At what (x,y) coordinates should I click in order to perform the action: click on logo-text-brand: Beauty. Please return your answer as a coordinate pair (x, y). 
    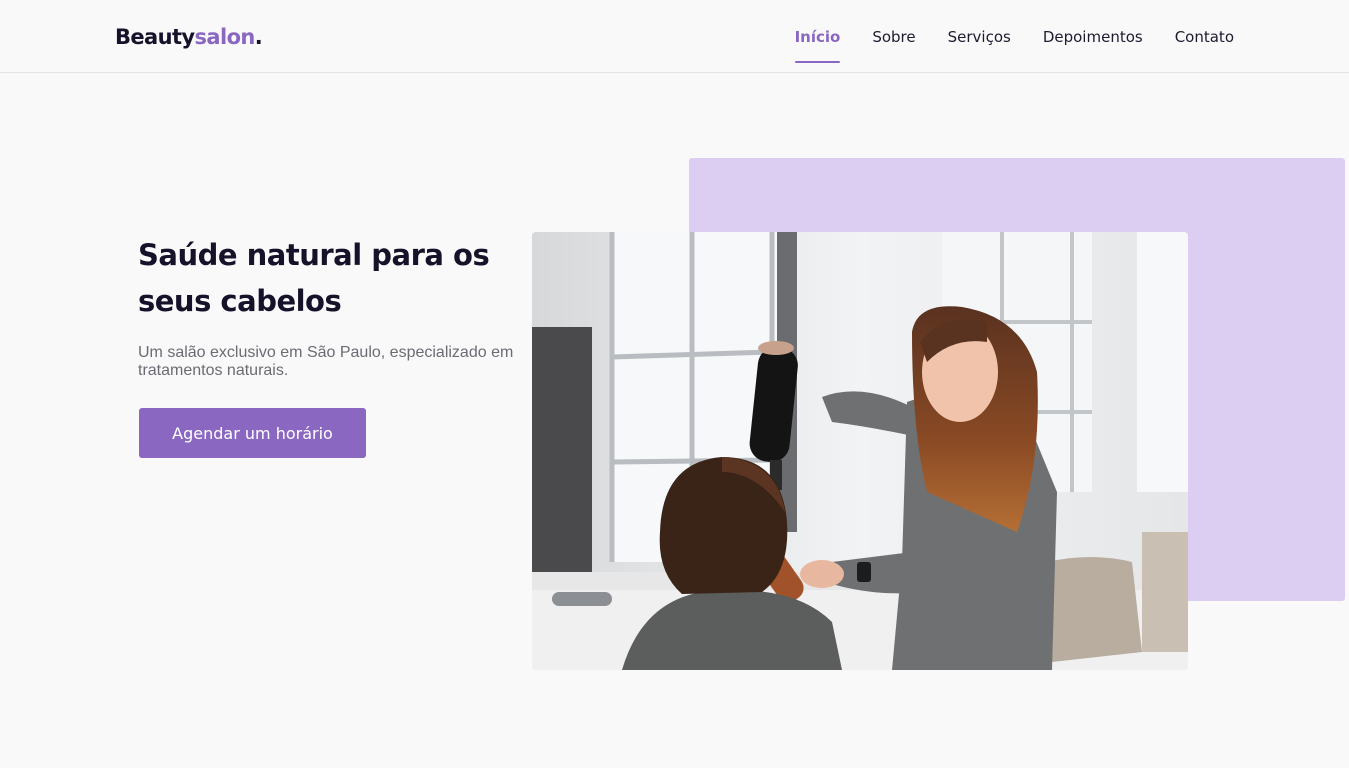
    Looking at the image, I should click on (155, 37).